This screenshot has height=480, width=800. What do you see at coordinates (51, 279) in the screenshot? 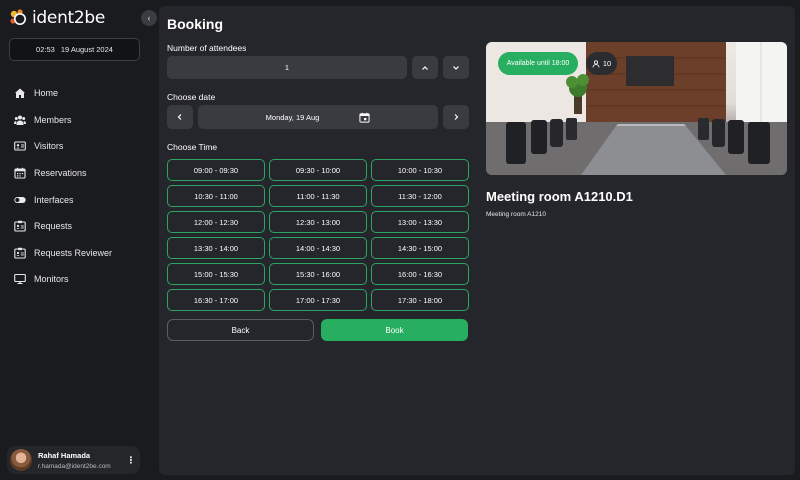
I see `sidebar-item-label: Monitors` at bounding box center [51, 279].